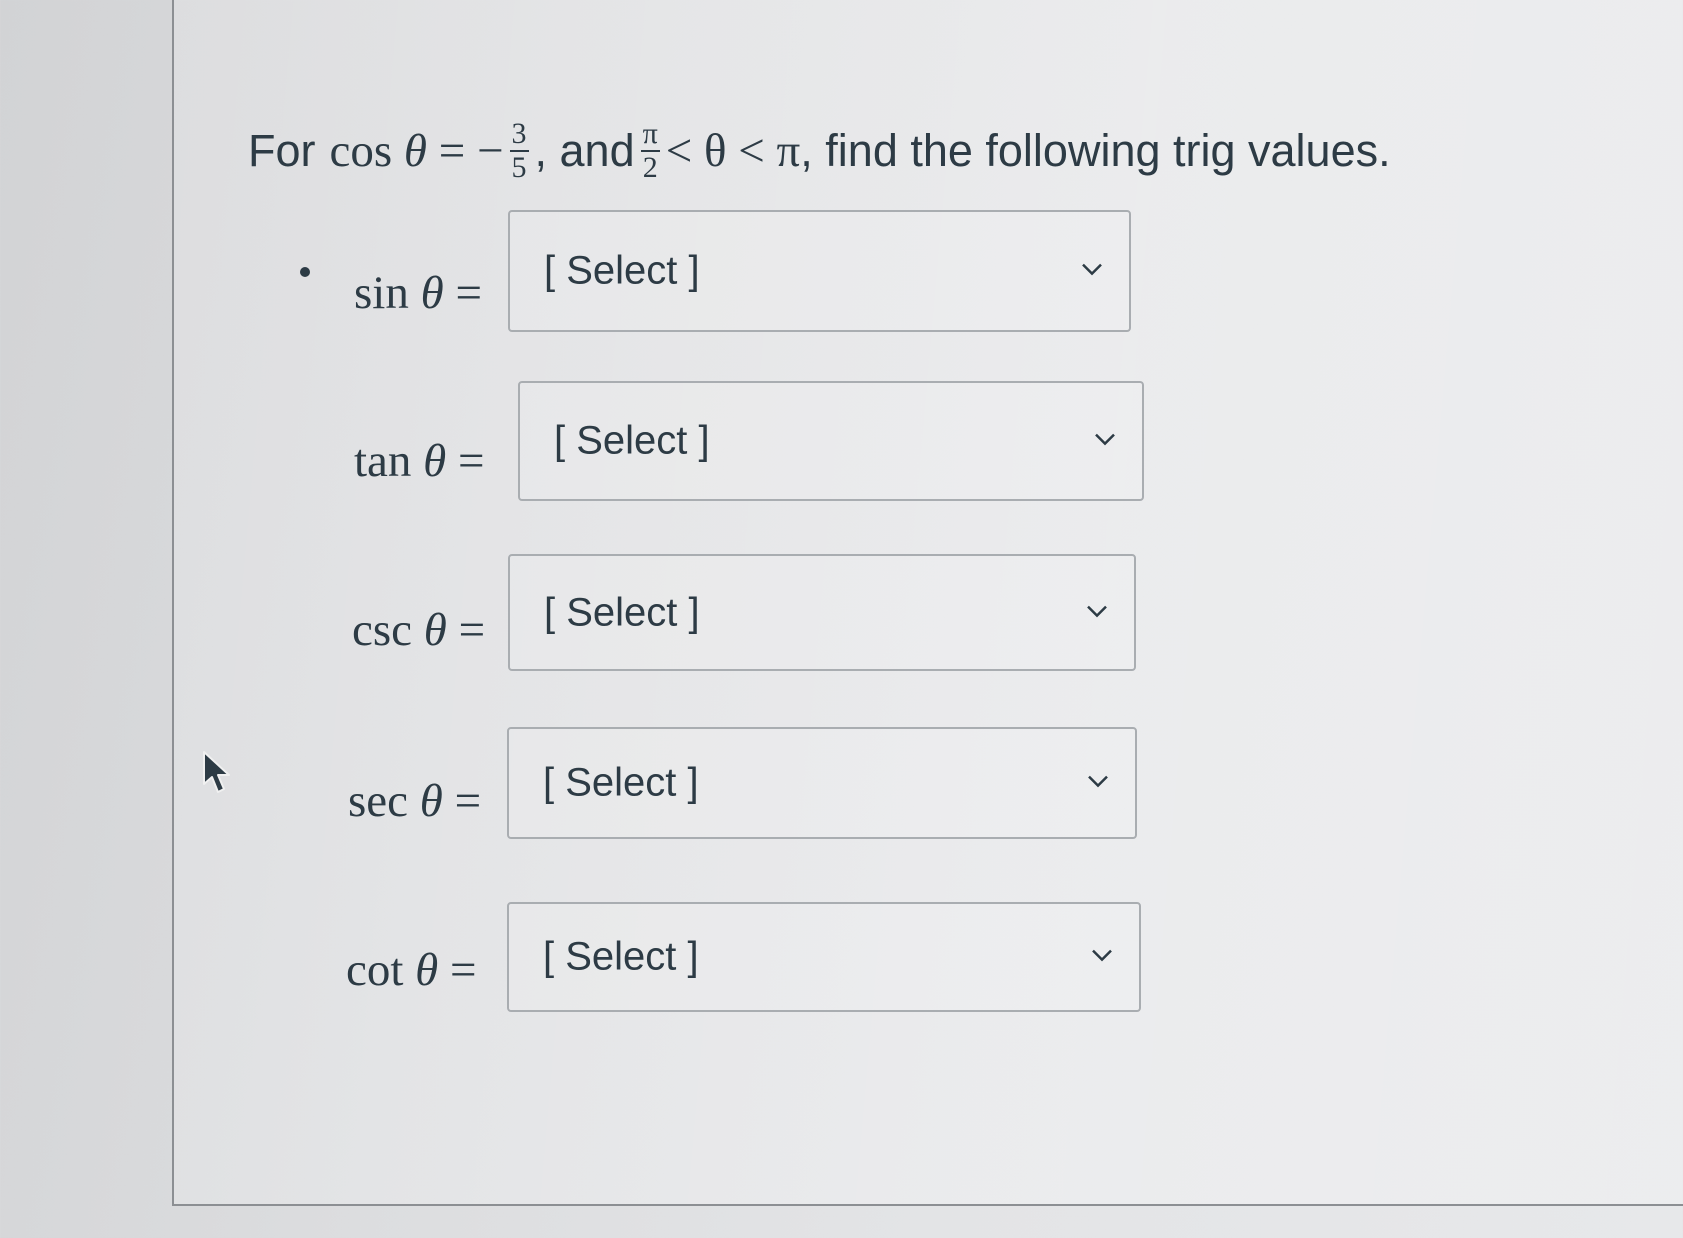 Image resolution: width=1683 pixels, height=1238 pixels. I want to click on prompt-prefix: For, so click(282, 150).